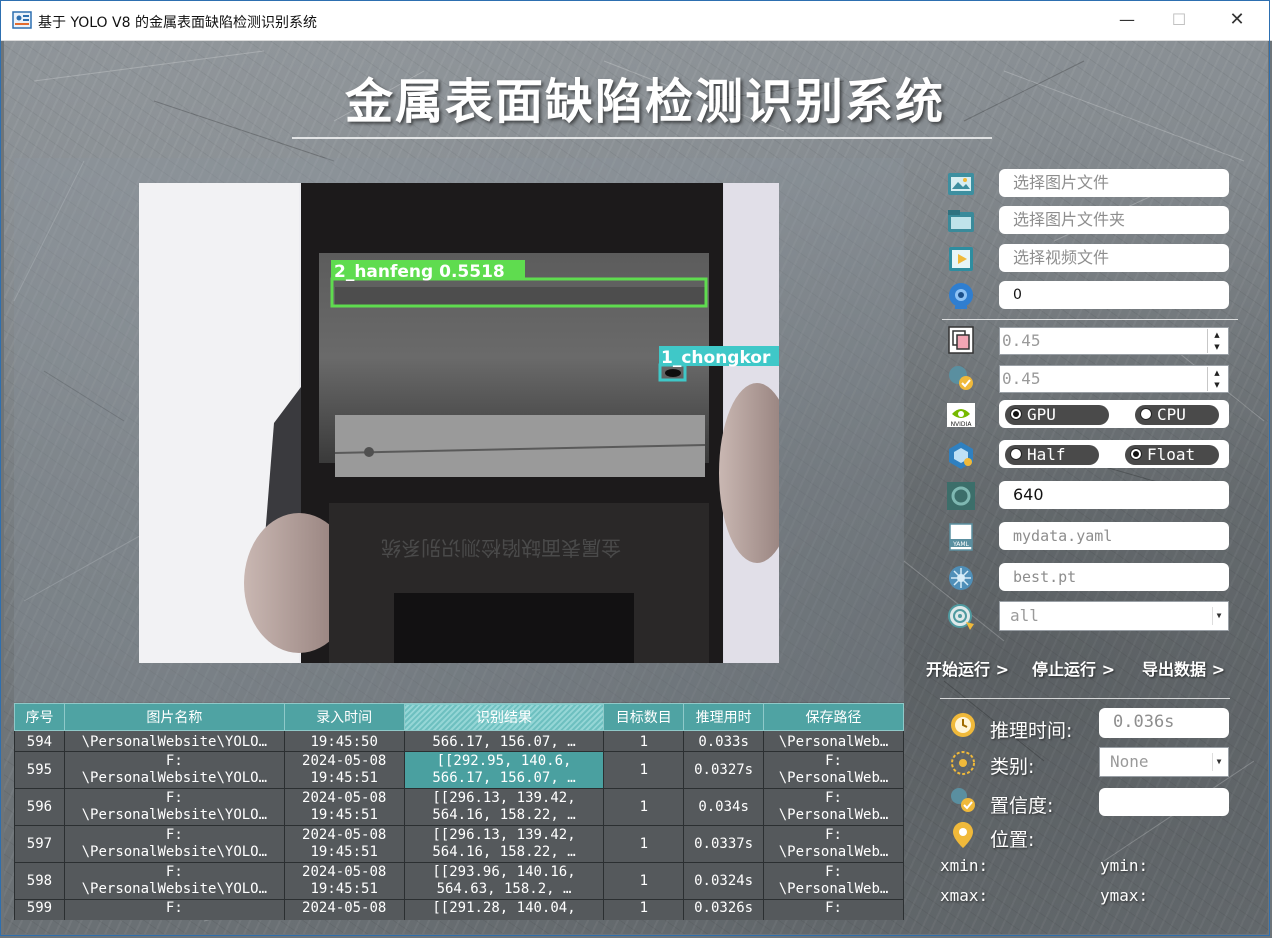  I want to click on confidence-stepper: ▲ ▼, so click(1216, 379).